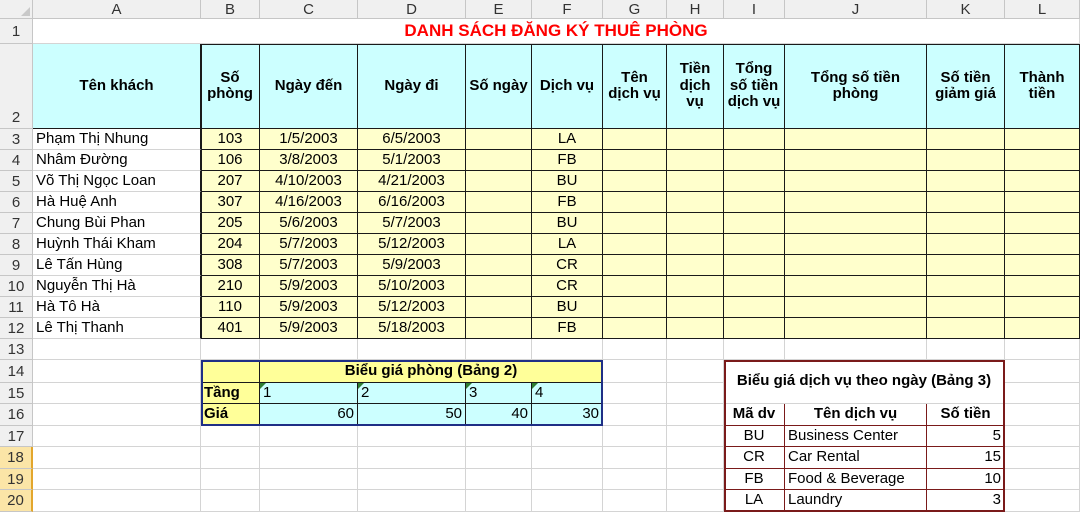  I want to click on leave-date-cell: 6/5/2003, so click(412, 139).